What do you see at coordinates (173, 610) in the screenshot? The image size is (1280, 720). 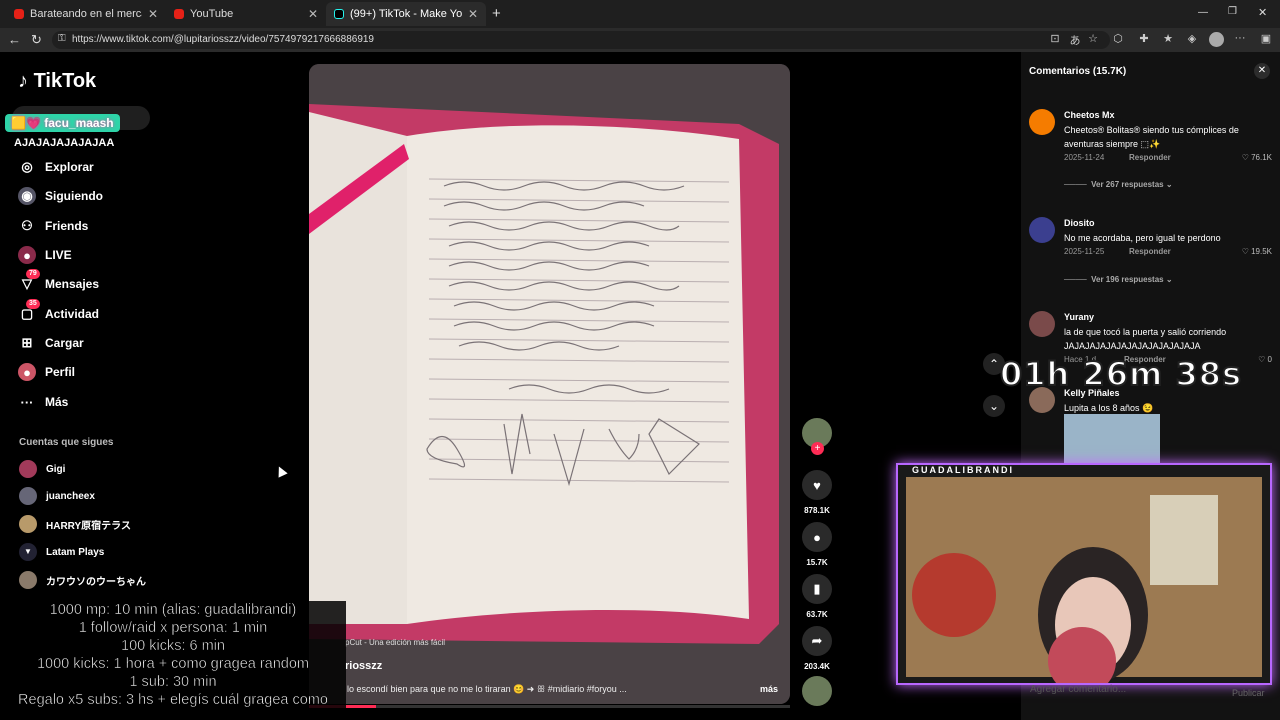 I see `goal-line: 1000 mp: 10 min (alias: guadalibrandi)` at bounding box center [173, 610].